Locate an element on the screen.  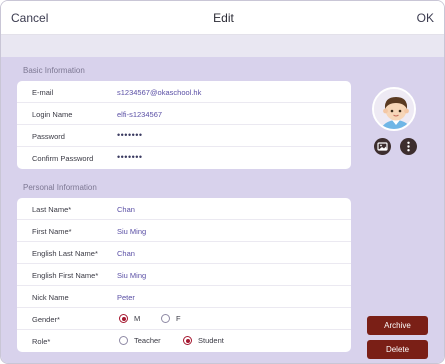
avatar-illustration is located at coordinates (394, 109).